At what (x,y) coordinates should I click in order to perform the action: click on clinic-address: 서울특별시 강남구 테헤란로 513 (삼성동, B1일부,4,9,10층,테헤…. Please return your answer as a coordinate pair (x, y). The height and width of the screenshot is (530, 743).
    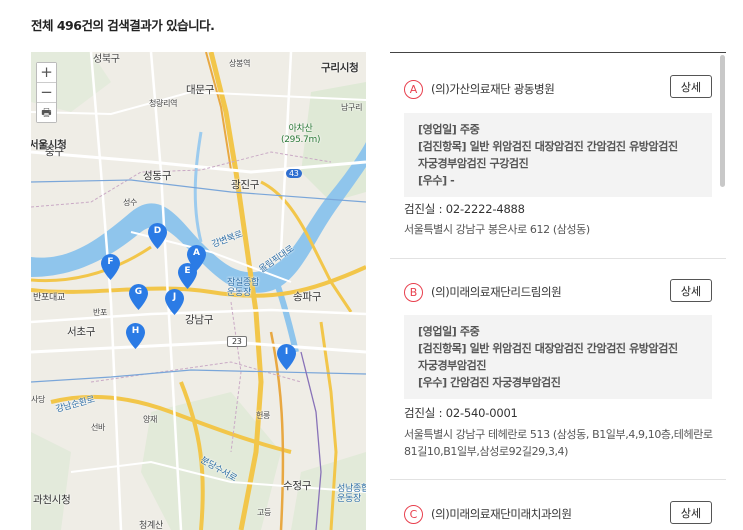
    Looking at the image, I should click on (558, 443).